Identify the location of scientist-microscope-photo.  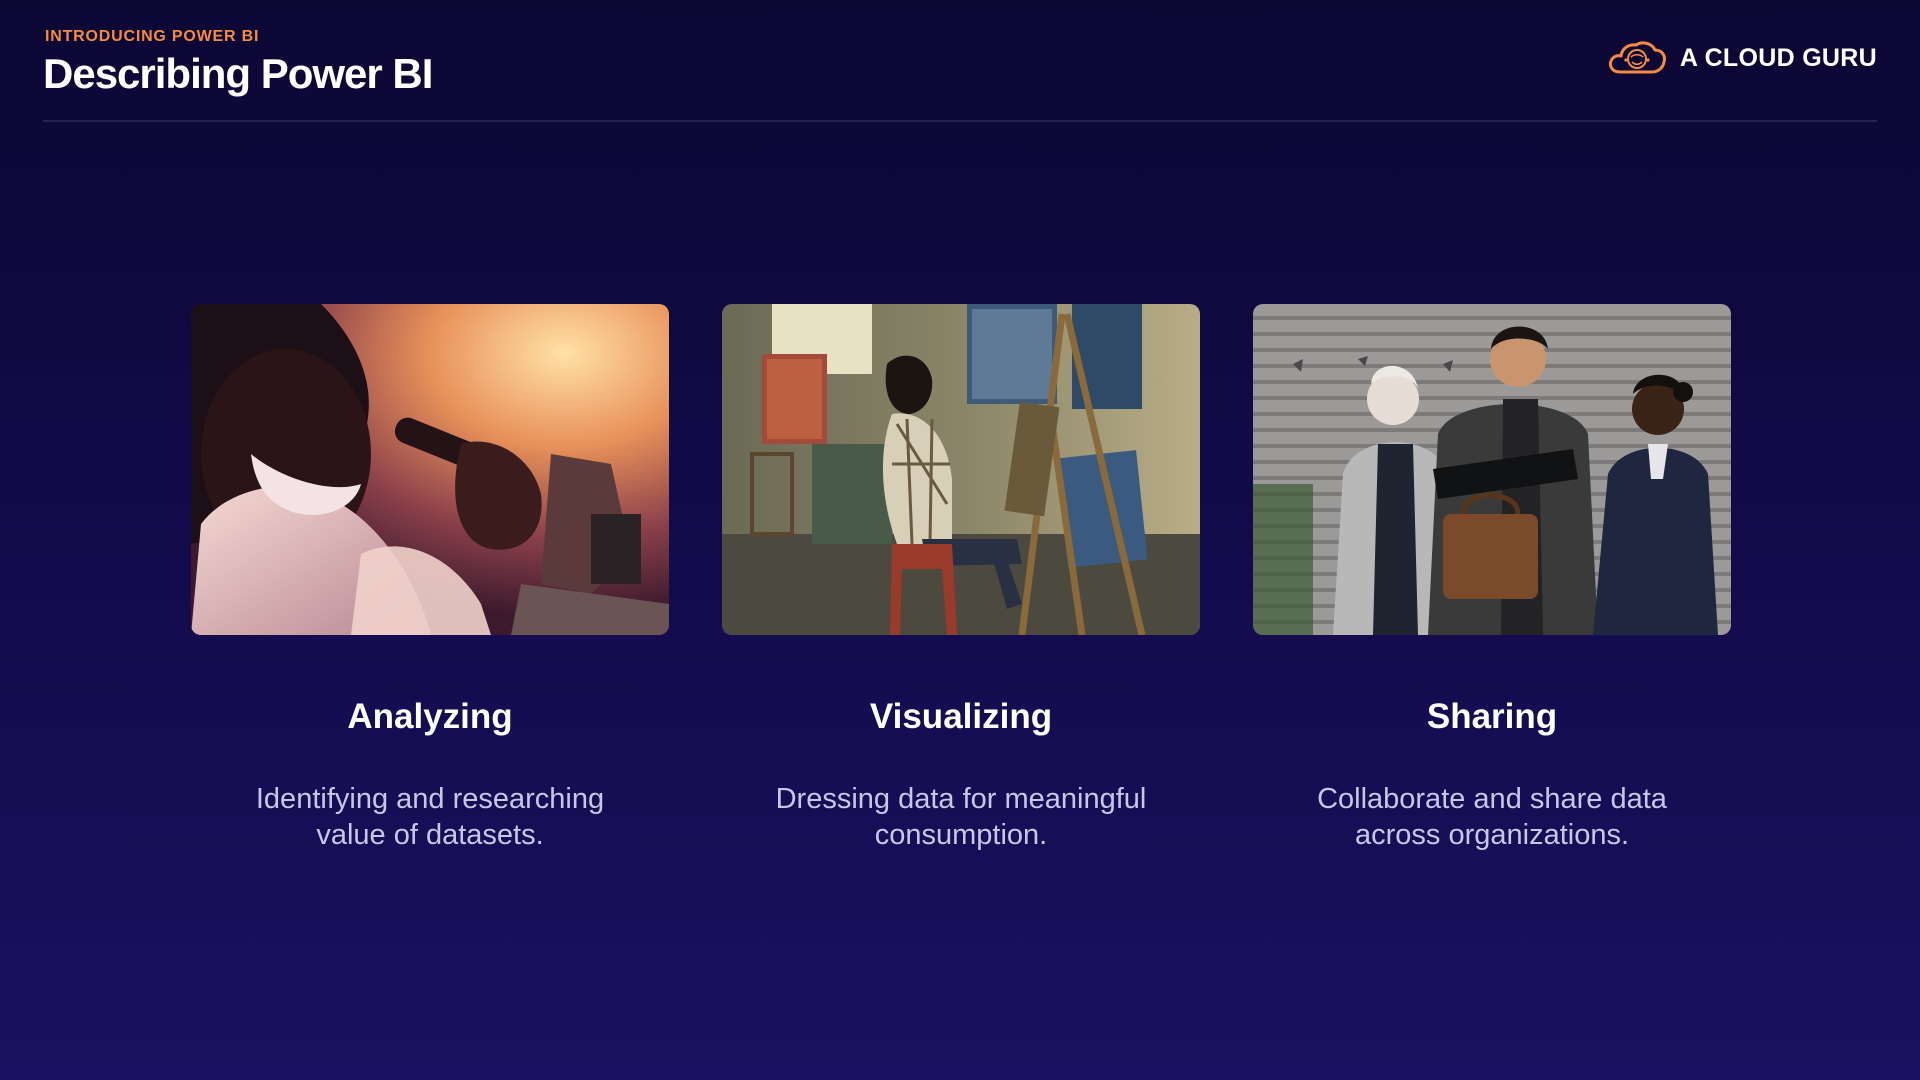
(430, 469).